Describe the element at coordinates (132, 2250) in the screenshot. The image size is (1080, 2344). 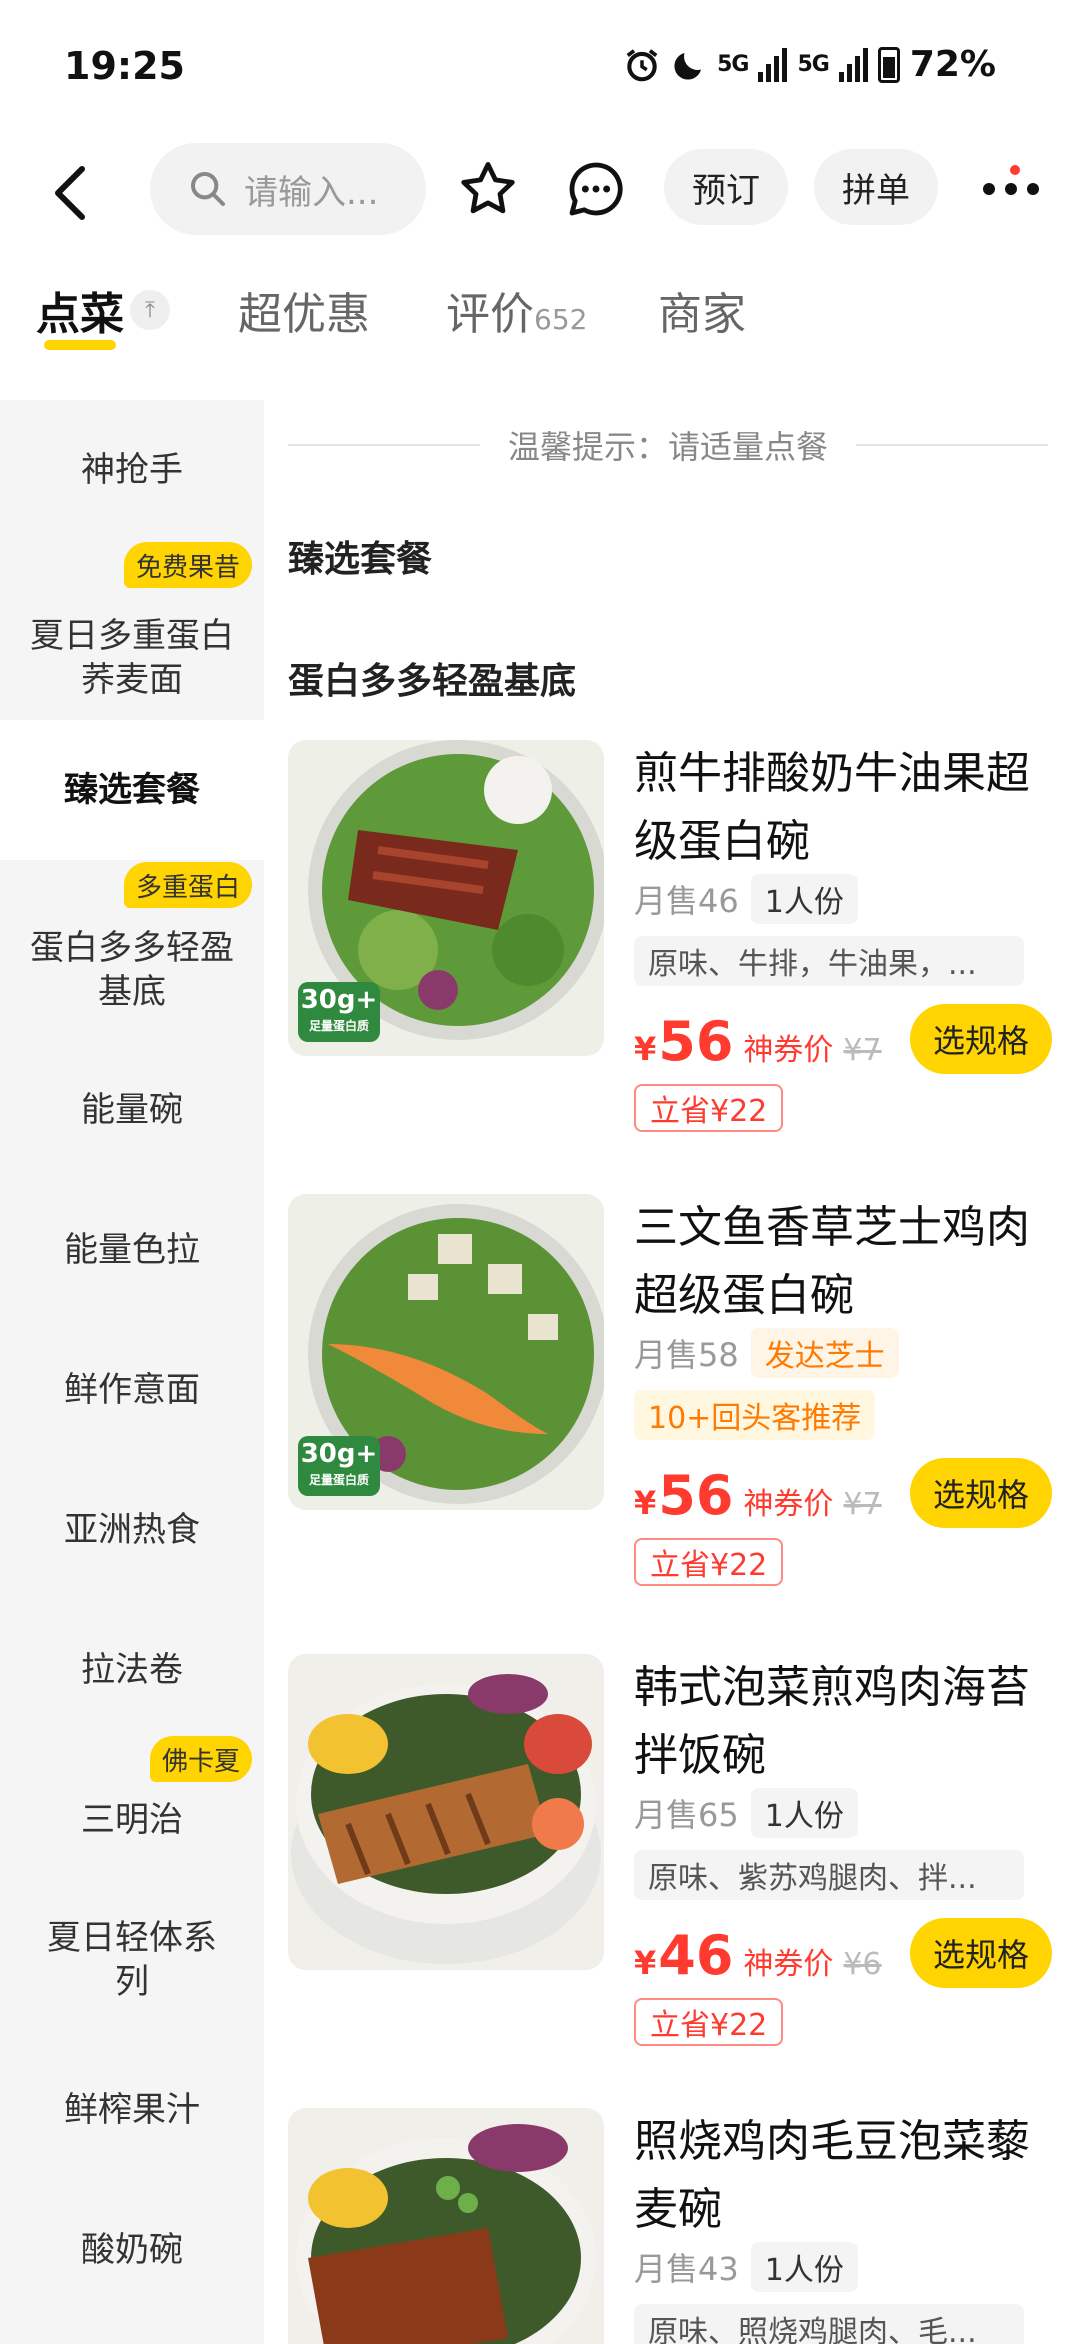
I see `sidebar-item-yogurt: 酸奶碗` at that location.